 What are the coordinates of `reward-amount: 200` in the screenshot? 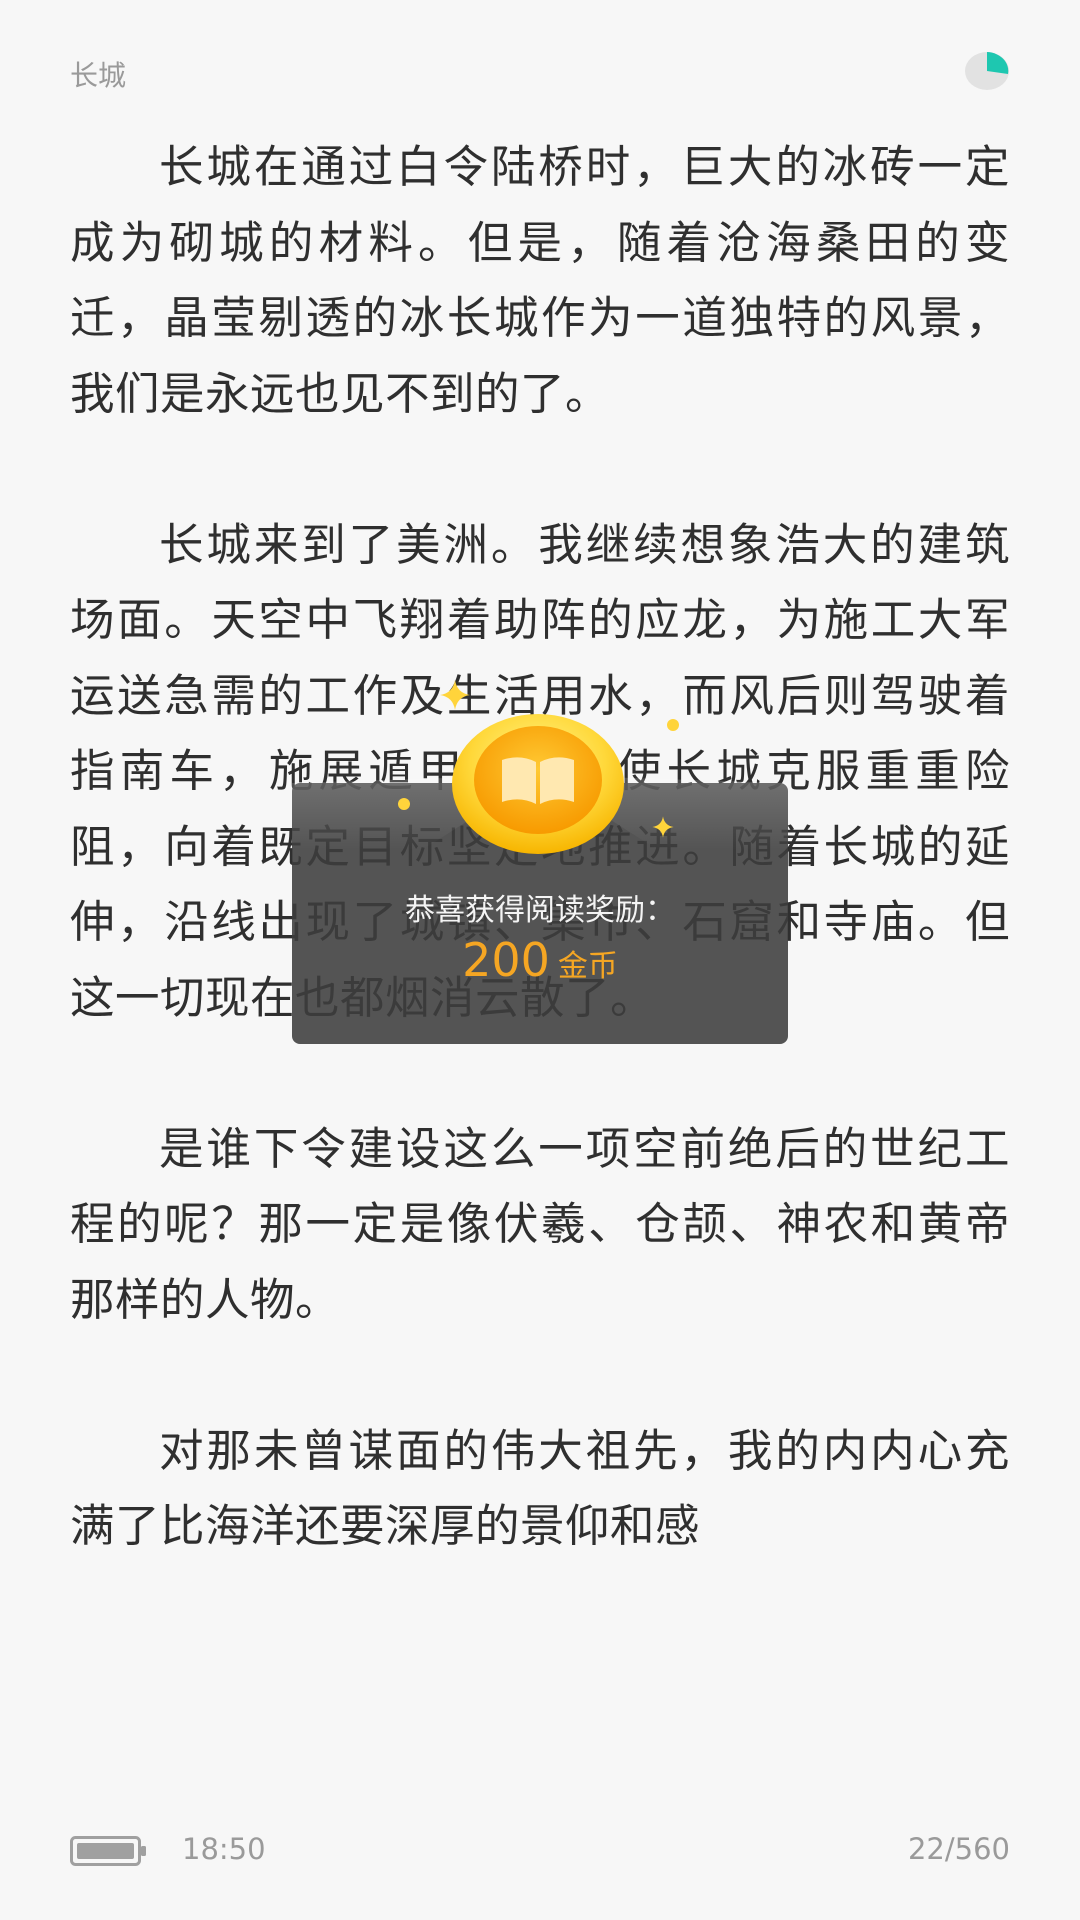 It's located at (506, 960).